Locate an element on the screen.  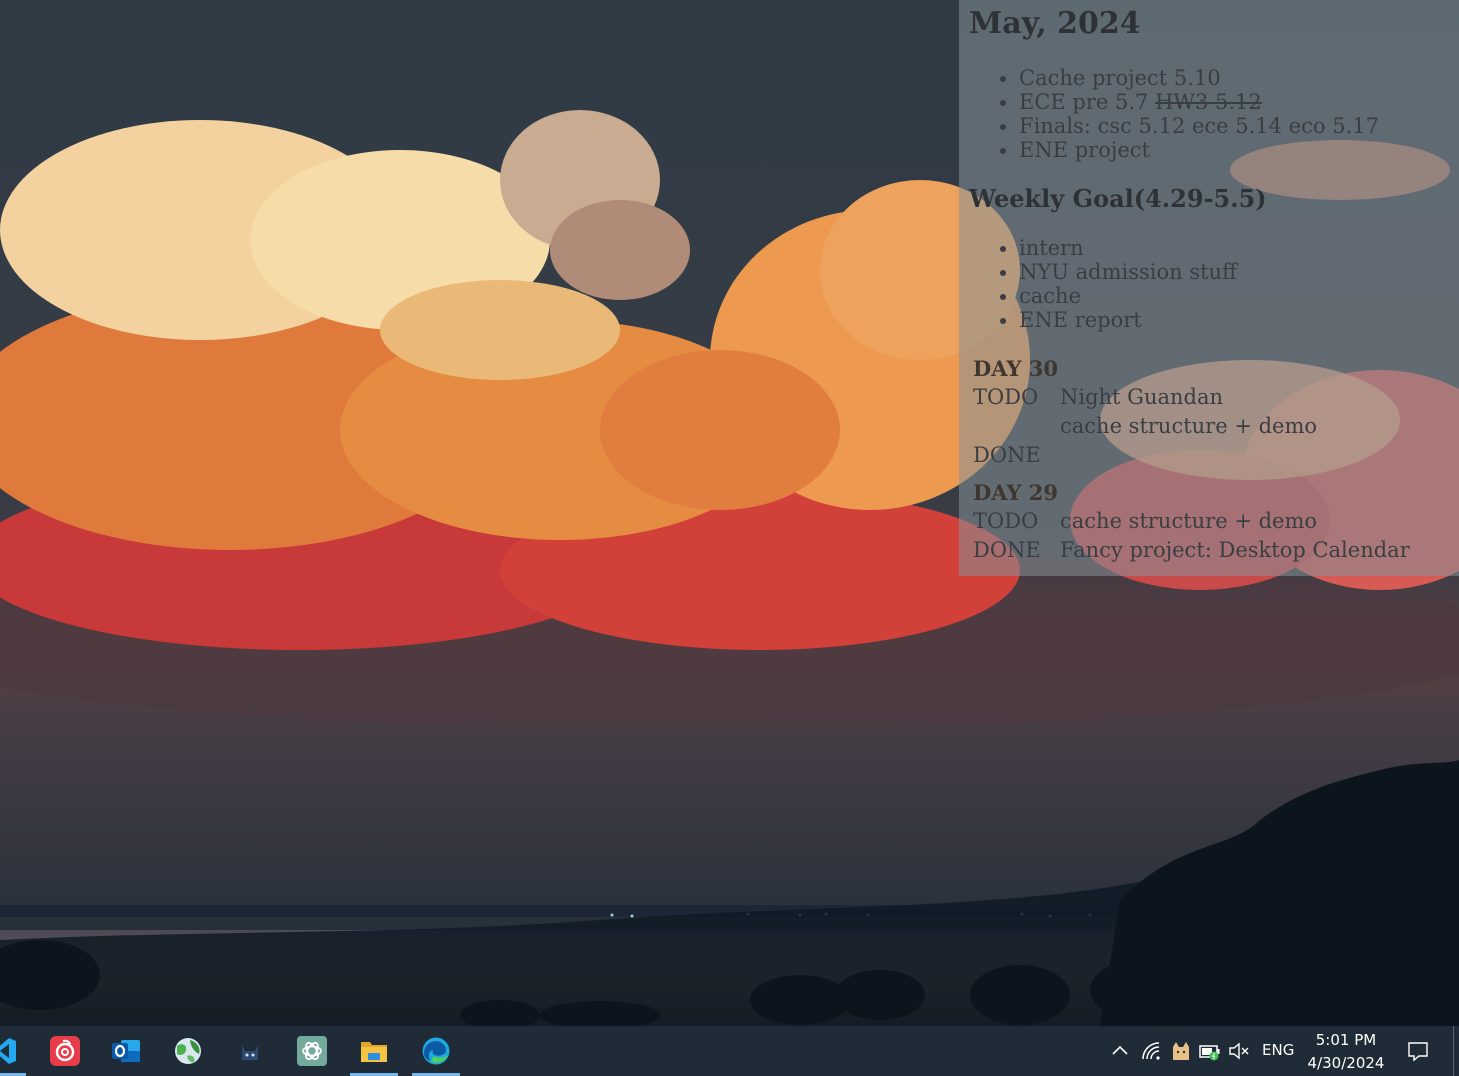
vscode-icon is located at coordinates (8, 1051).